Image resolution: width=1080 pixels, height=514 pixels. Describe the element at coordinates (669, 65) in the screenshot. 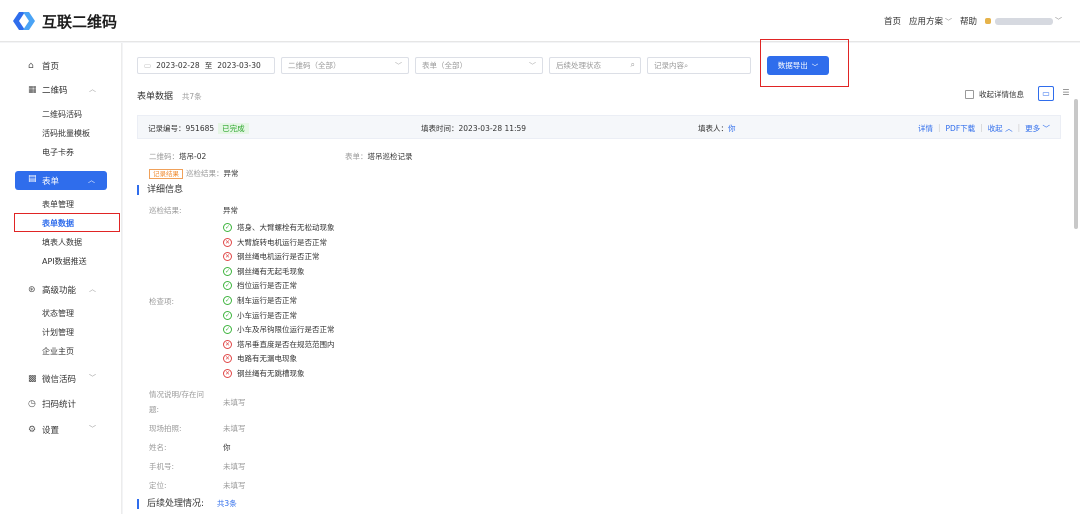

I see `content-placeholder: 记录内容` at that location.